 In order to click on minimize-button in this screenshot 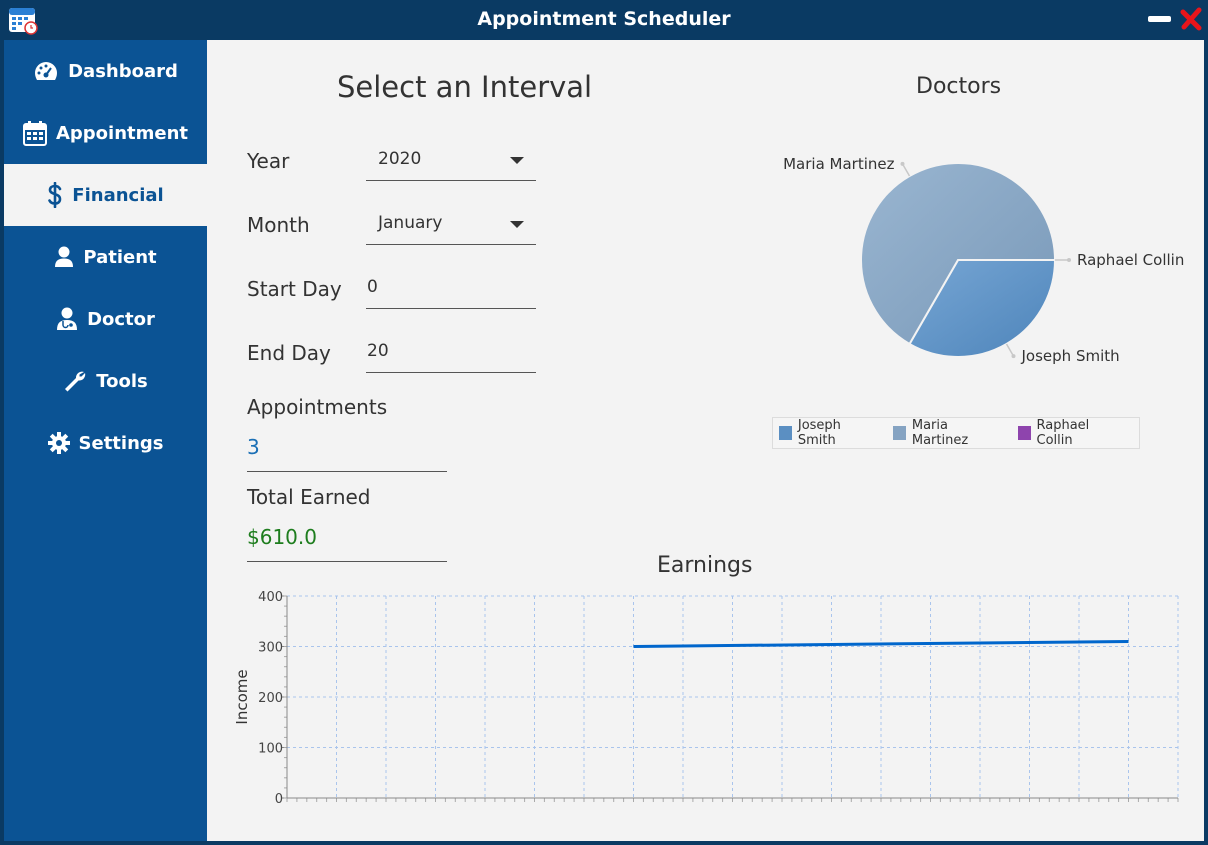, I will do `click(1159, 19)`.